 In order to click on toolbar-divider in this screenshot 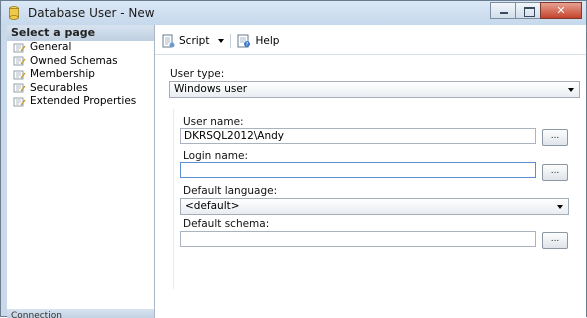, I will do `click(370, 54)`.